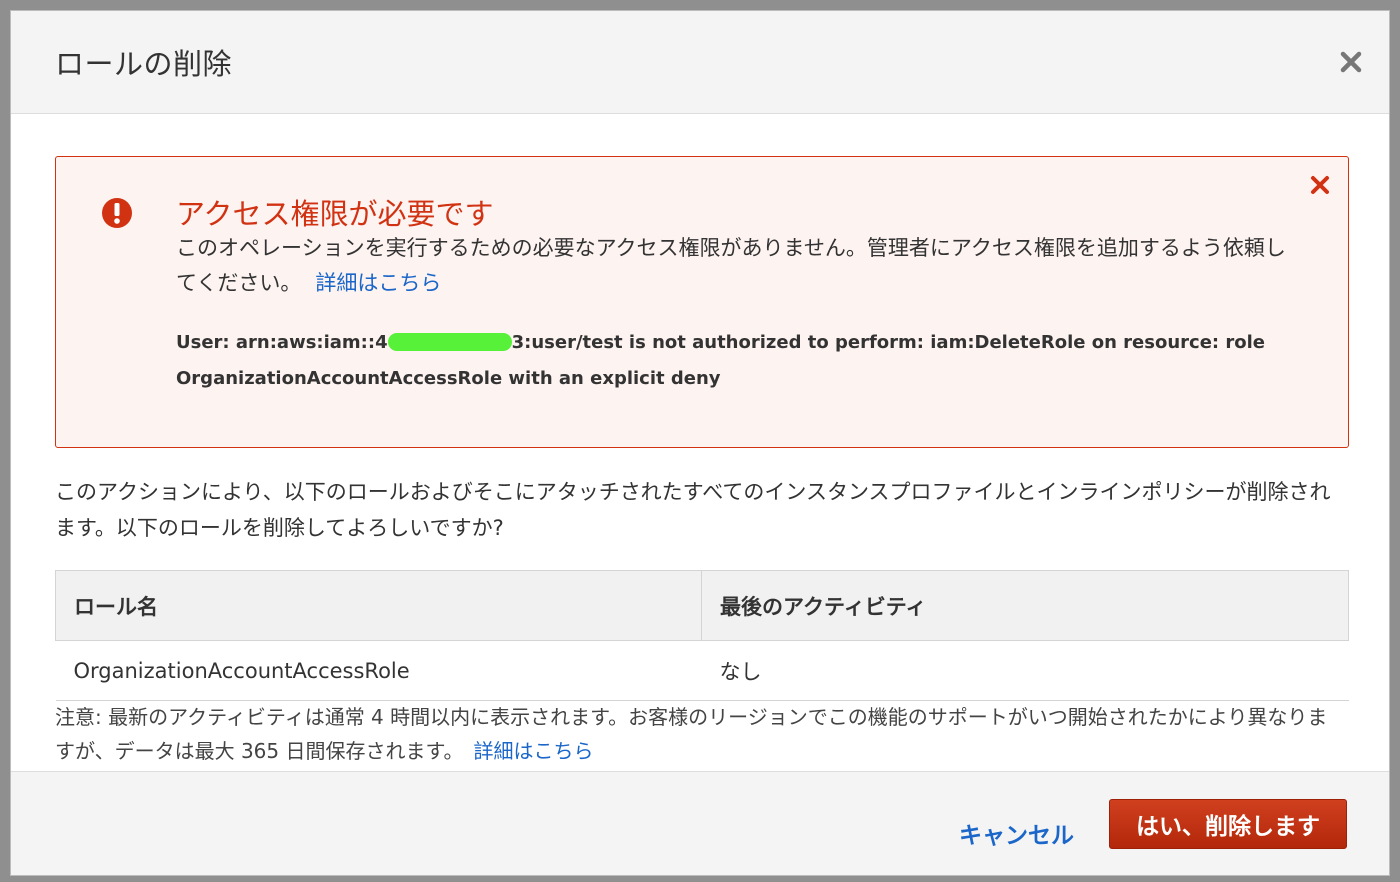 This screenshot has height=882, width=1400. What do you see at coordinates (1320, 185) in the screenshot?
I see `alert-dismiss-icon` at bounding box center [1320, 185].